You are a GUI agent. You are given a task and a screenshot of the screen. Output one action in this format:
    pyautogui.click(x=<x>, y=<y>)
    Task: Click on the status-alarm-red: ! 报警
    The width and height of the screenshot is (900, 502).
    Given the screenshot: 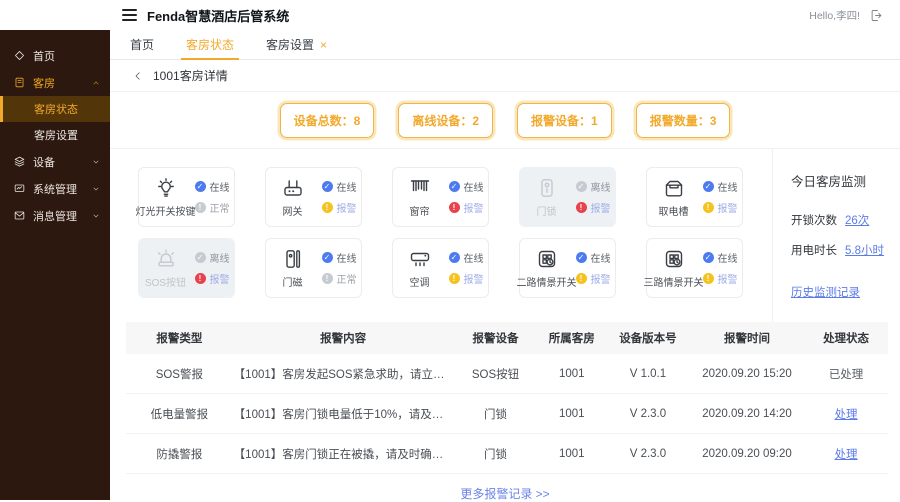 What is the action you would take?
    pyautogui.click(x=212, y=278)
    